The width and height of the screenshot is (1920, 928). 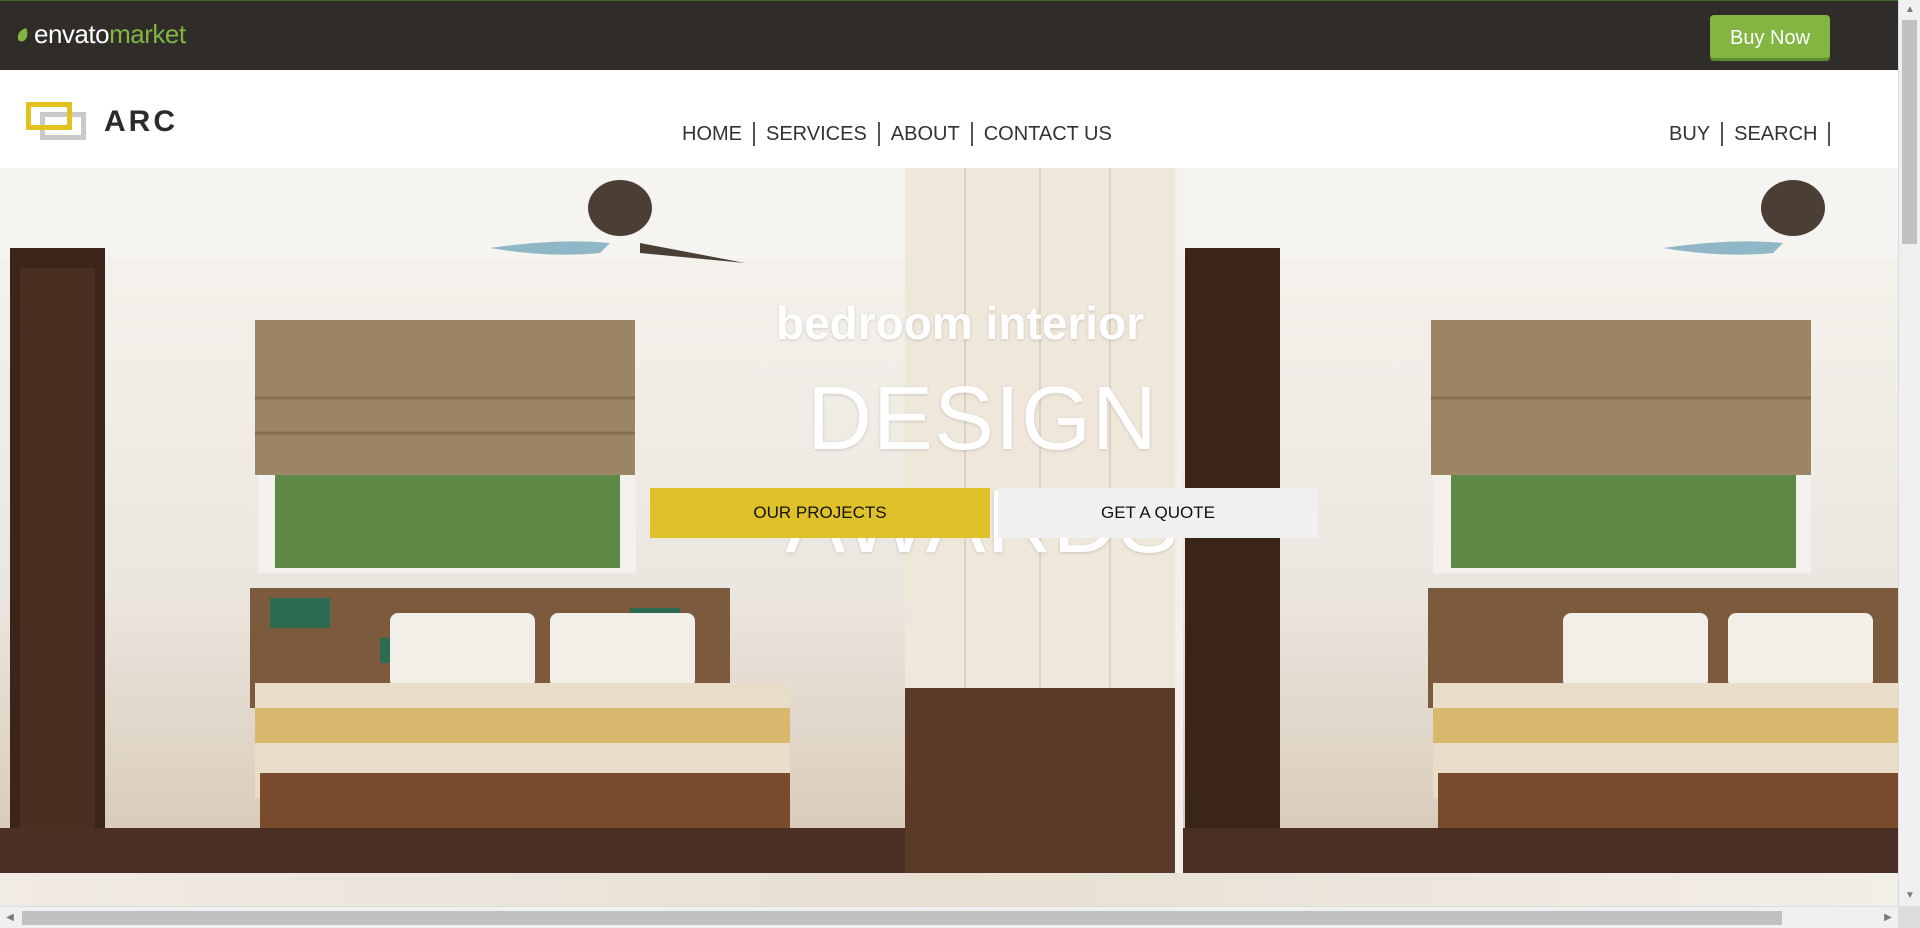 What do you see at coordinates (960, 323) in the screenshot?
I see `hero-subtitle: bedroom interior` at bounding box center [960, 323].